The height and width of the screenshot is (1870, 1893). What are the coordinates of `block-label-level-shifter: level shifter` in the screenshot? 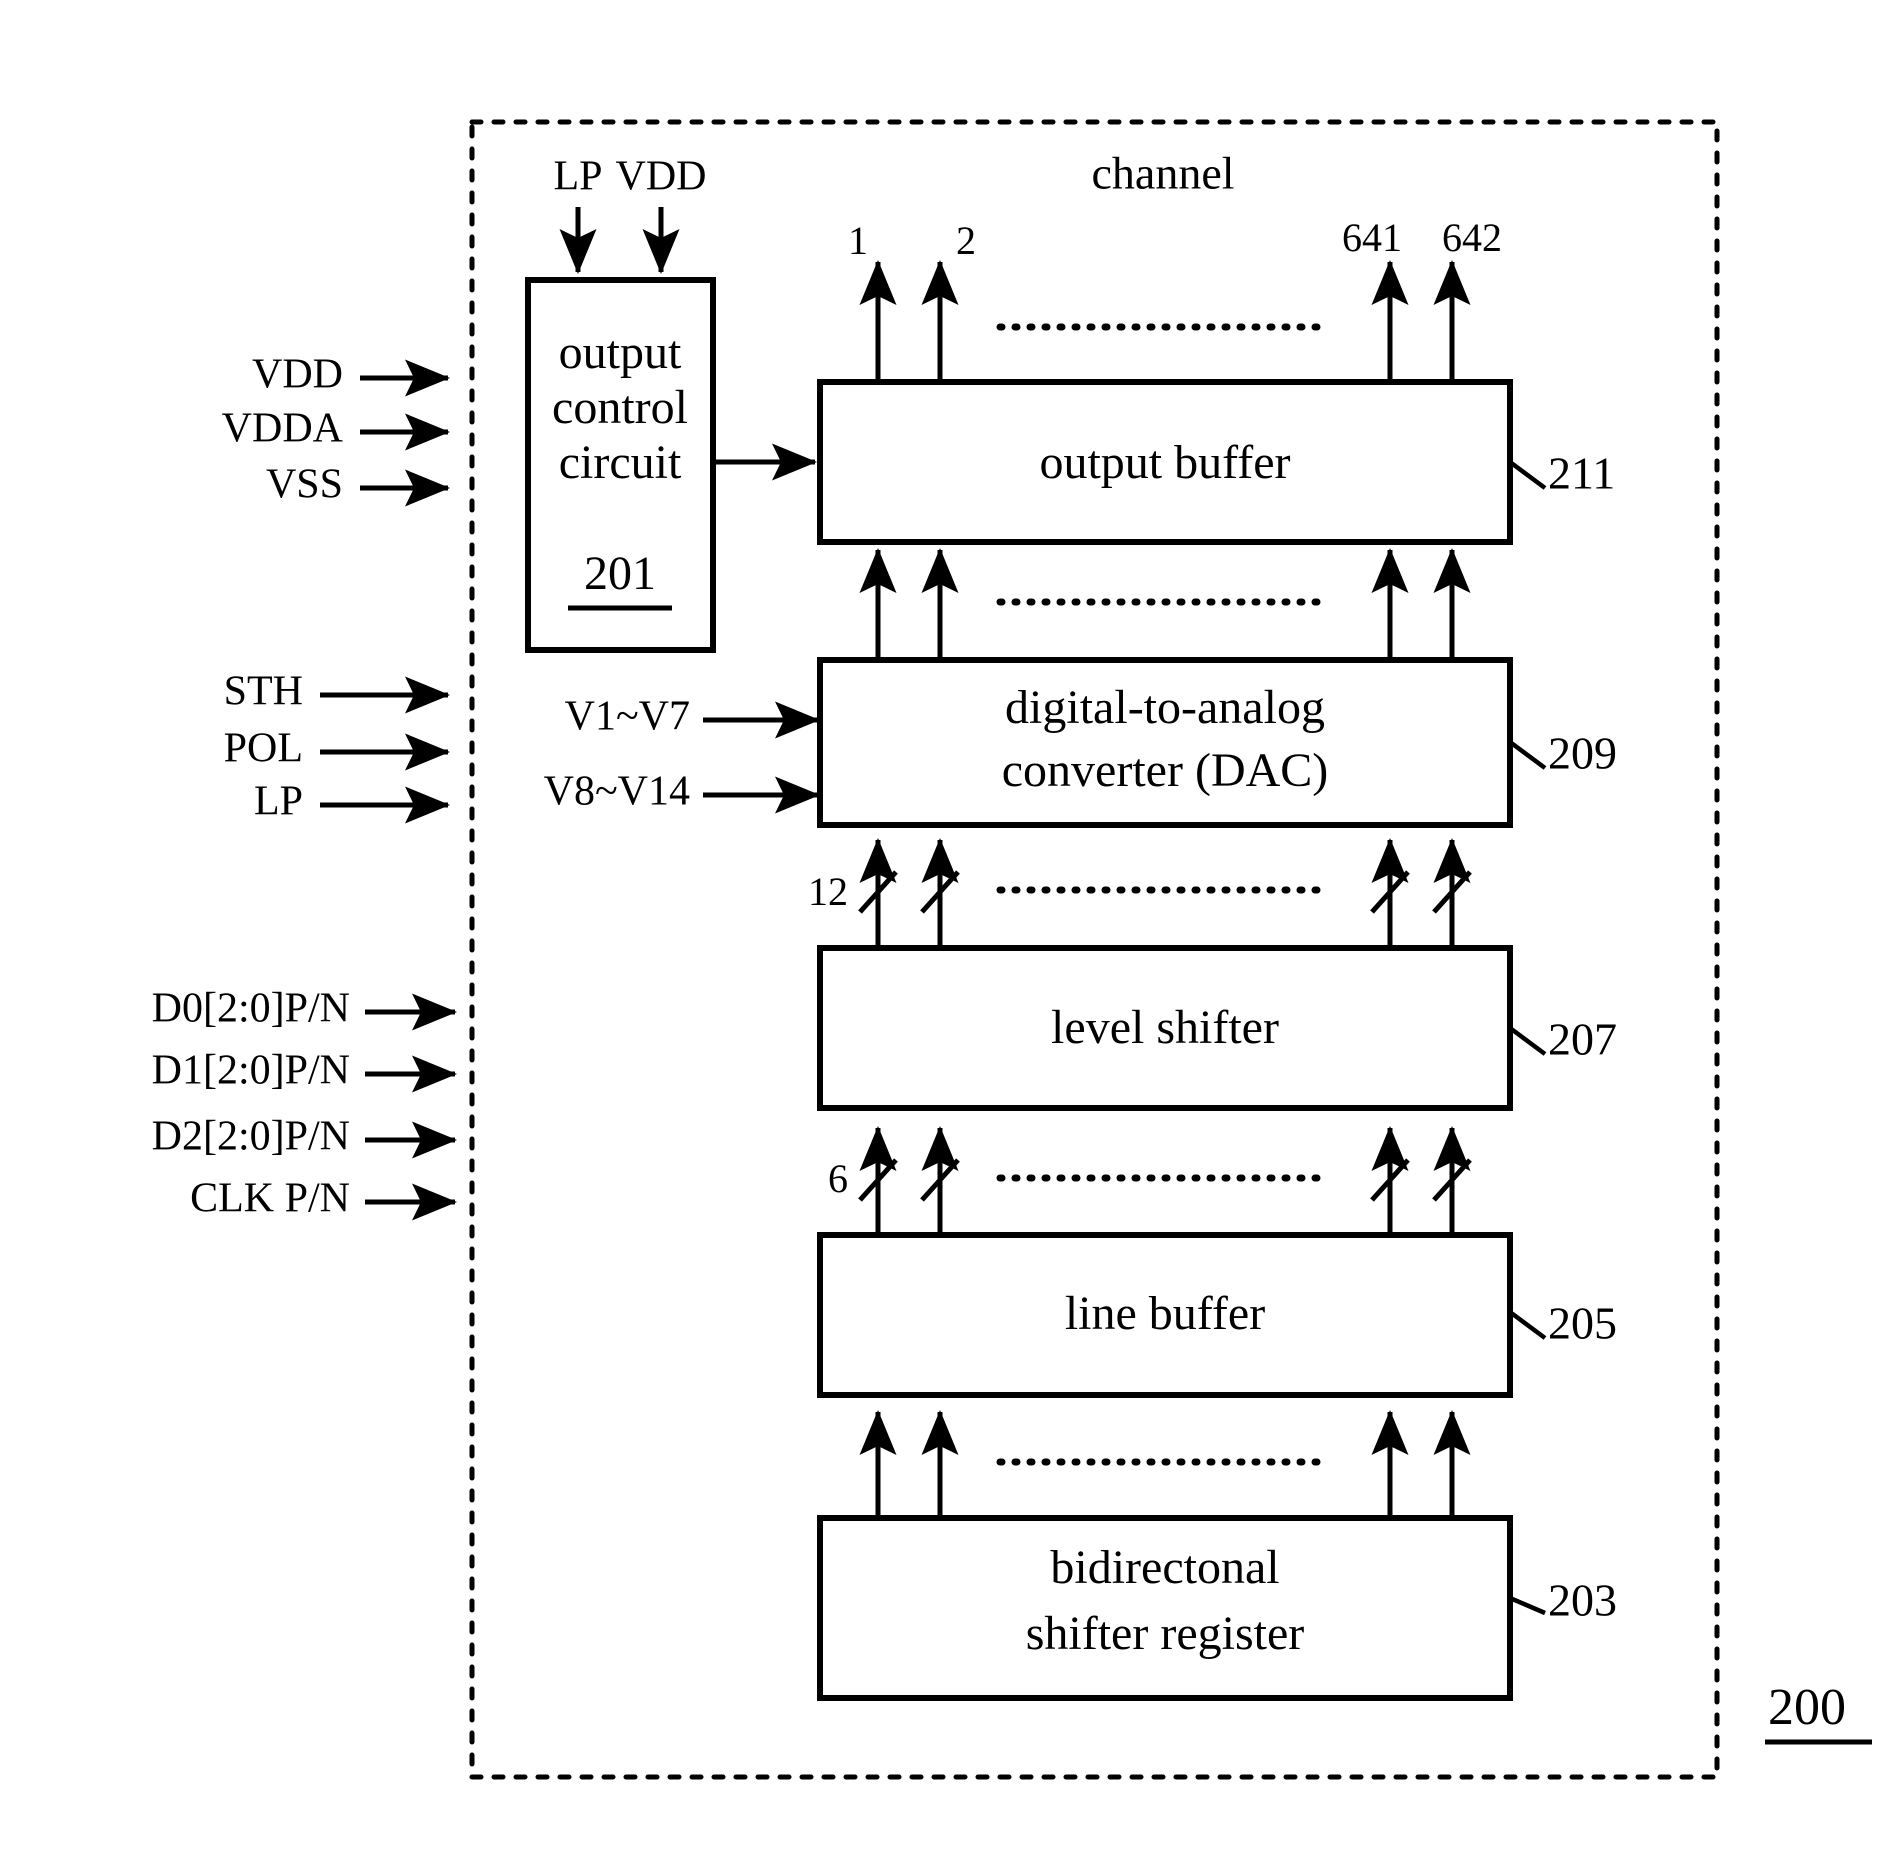 It's located at (1165, 1027).